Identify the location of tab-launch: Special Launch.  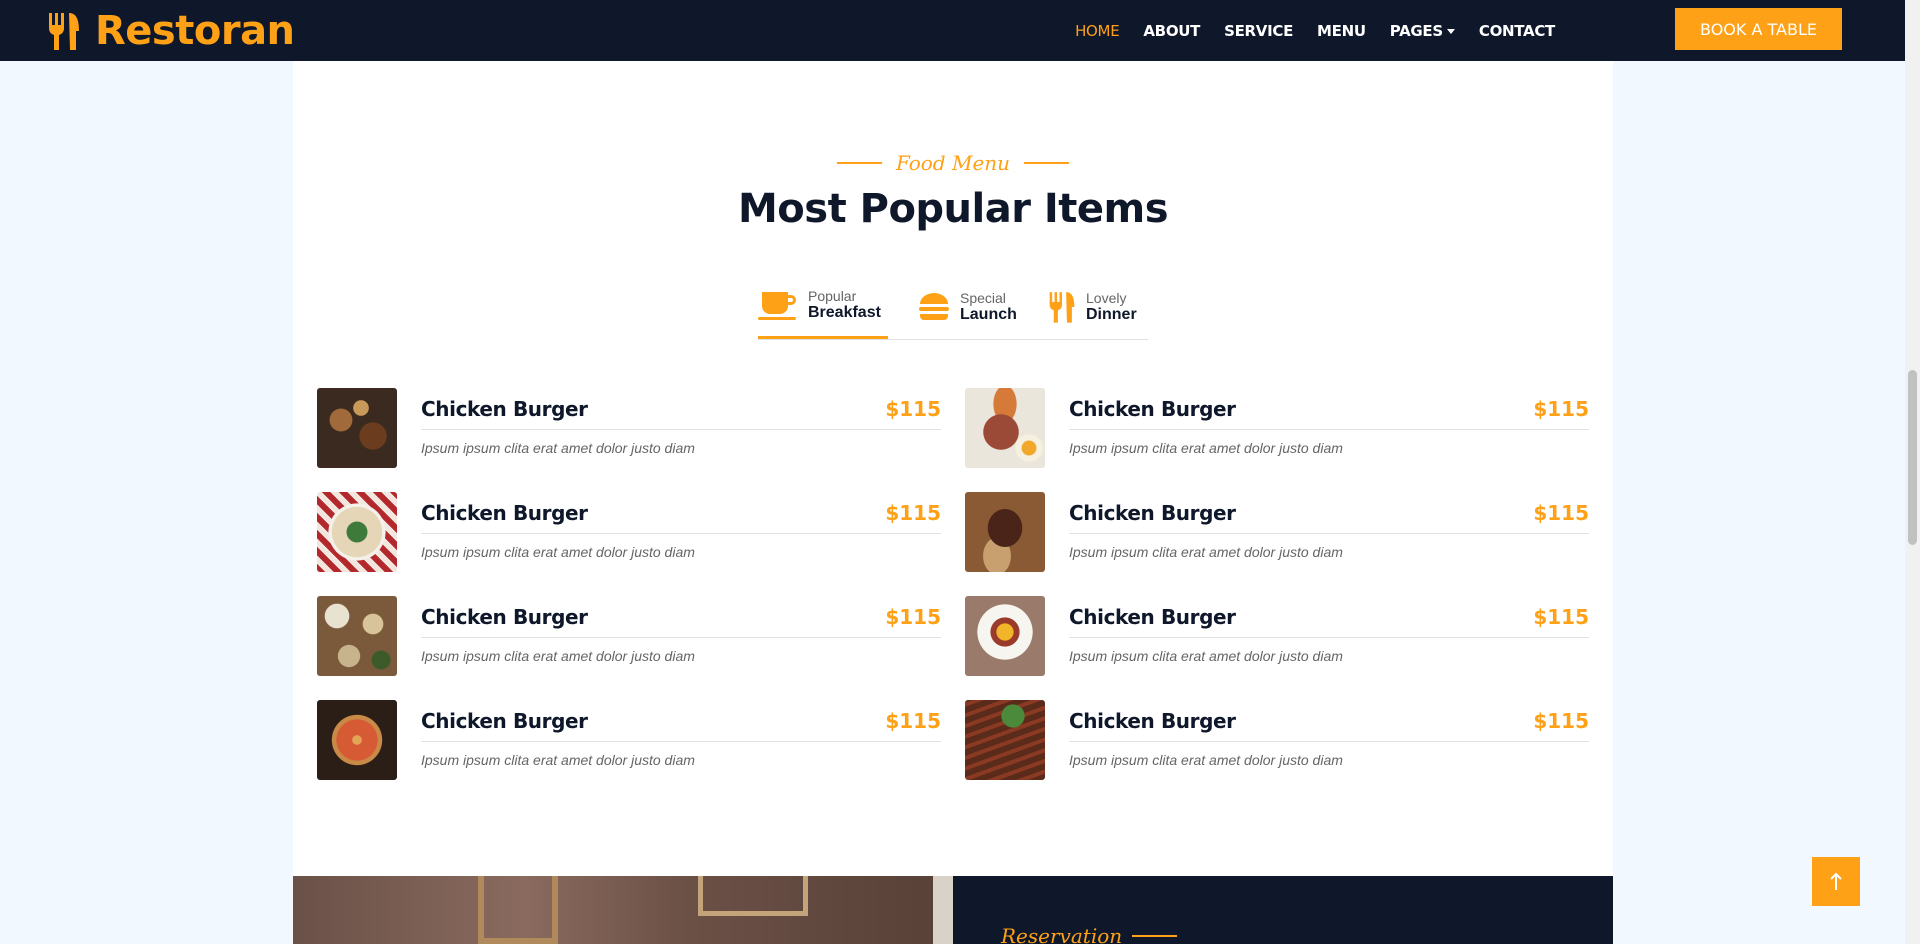
(973, 311).